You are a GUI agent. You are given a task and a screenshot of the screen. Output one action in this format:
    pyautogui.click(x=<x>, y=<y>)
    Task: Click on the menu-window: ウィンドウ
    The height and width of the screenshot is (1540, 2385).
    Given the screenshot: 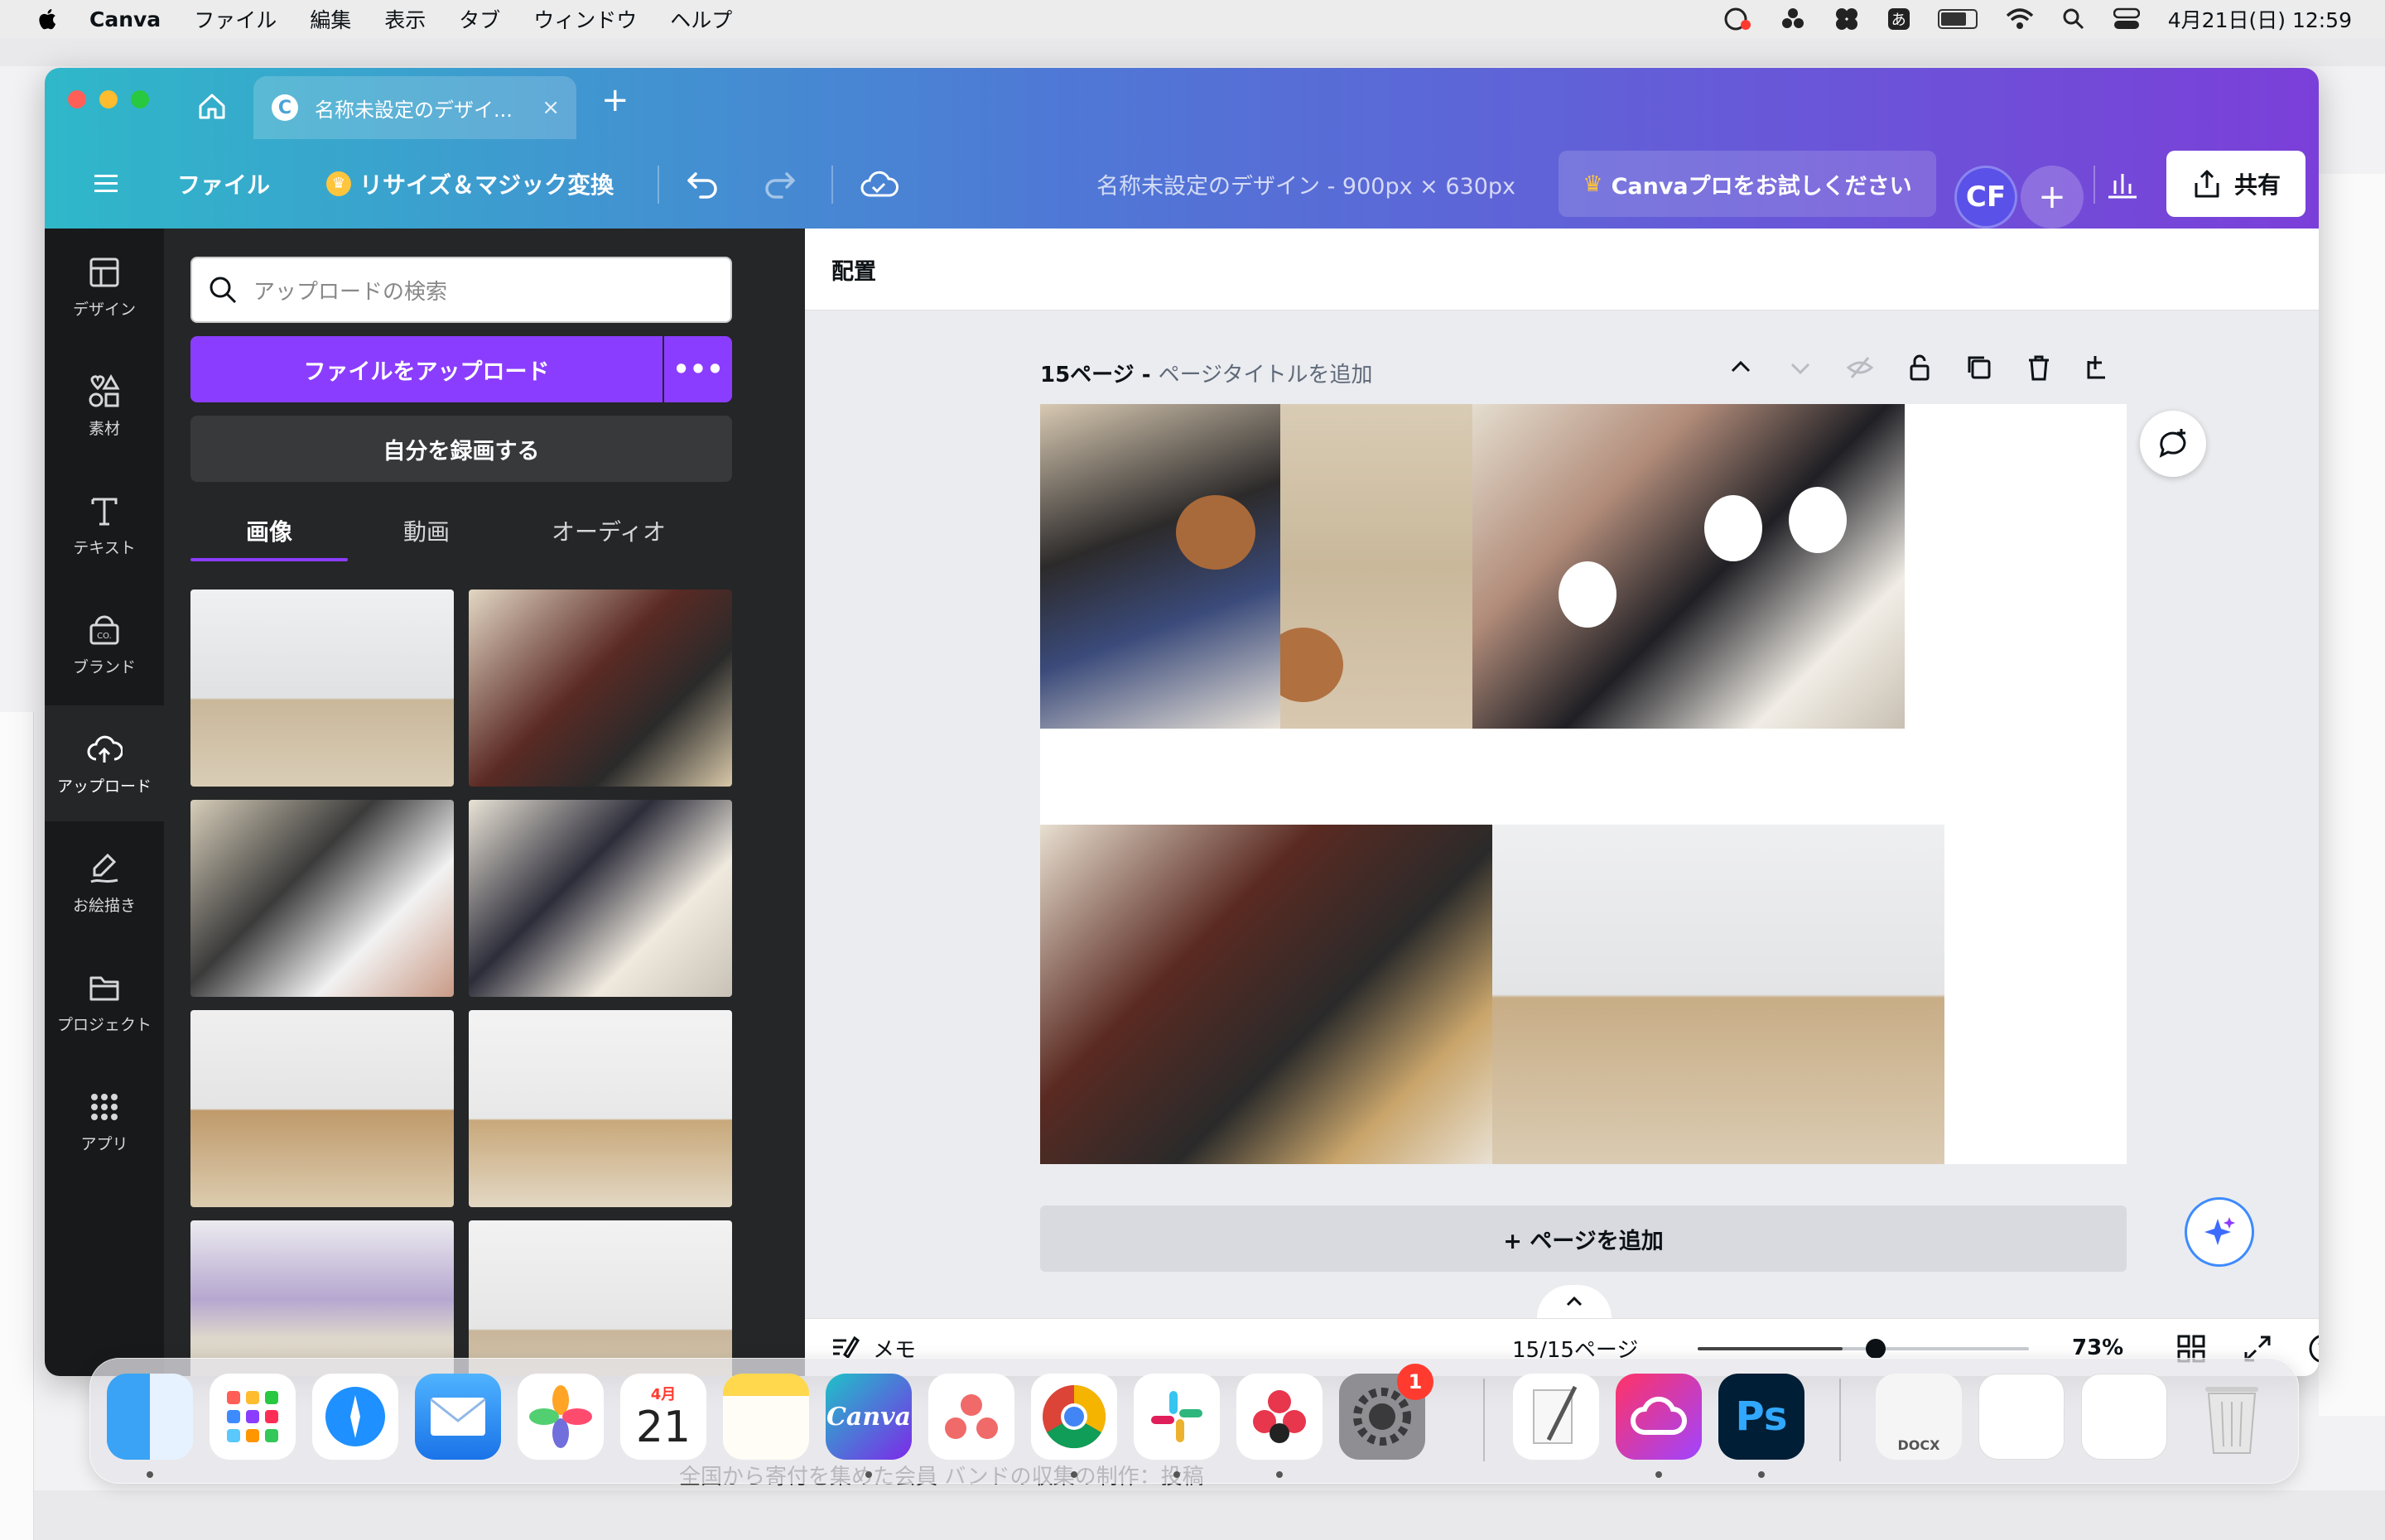 What is the action you would take?
    pyautogui.click(x=585, y=19)
    